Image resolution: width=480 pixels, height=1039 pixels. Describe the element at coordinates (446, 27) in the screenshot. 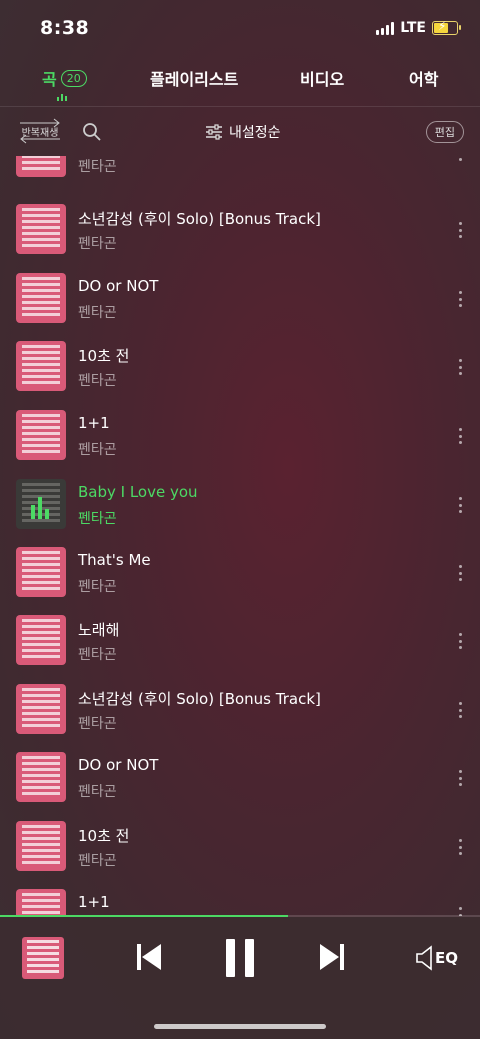

I see `battery-icon: ⚡` at that location.